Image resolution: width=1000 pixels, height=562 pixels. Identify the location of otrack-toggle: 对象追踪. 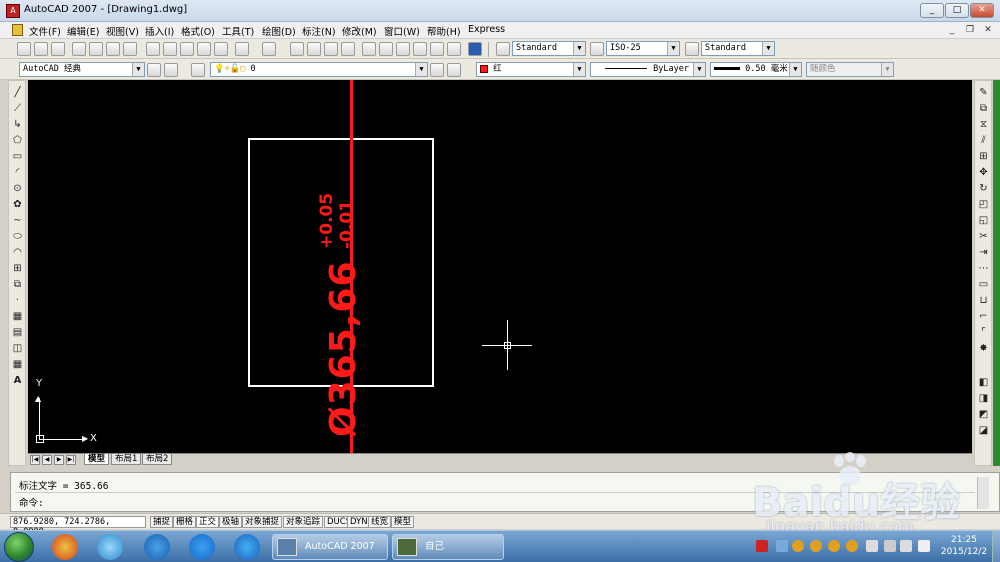
(303, 522).